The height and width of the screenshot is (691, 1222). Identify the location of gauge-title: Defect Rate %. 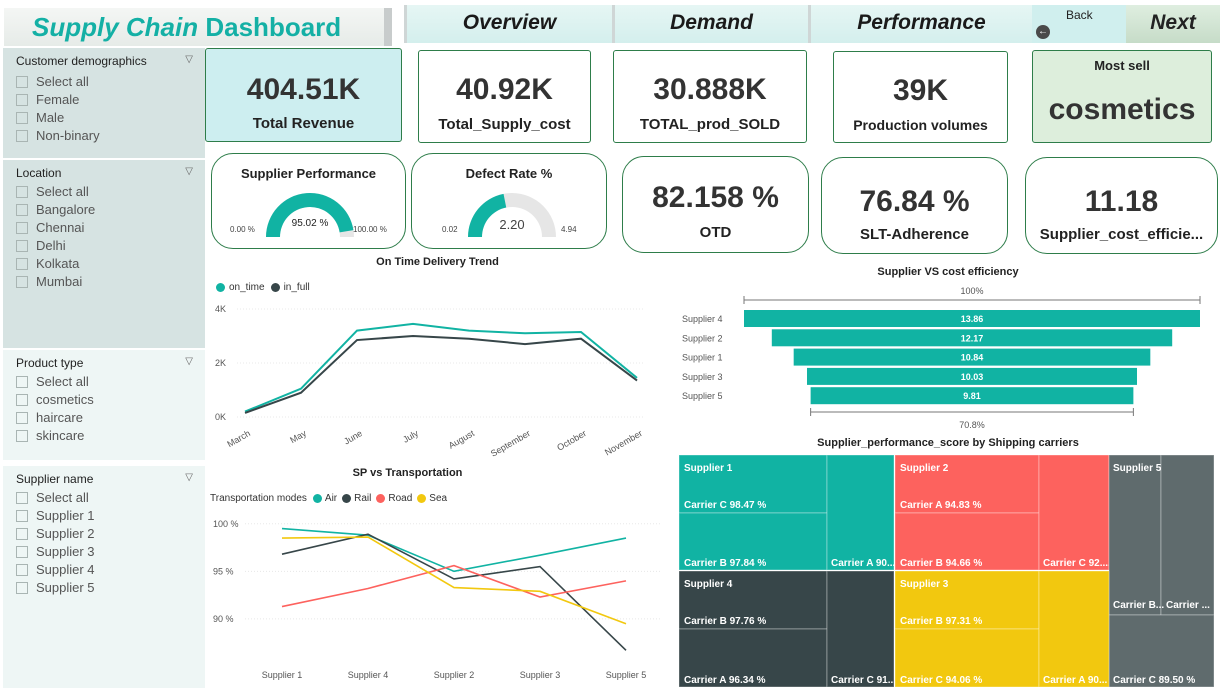
(509, 173).